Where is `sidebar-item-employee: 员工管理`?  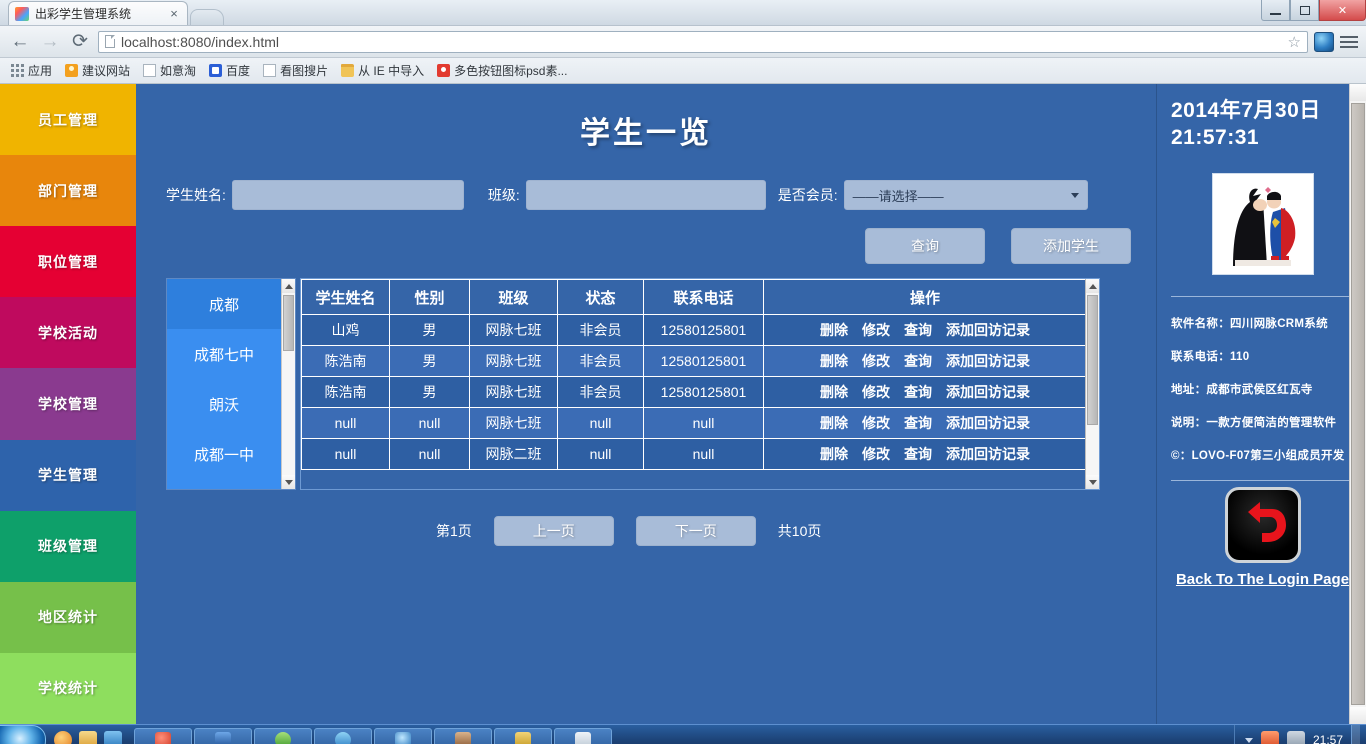
sidebar-item-employee: 员工管理 is located at coordinates (68, 120).